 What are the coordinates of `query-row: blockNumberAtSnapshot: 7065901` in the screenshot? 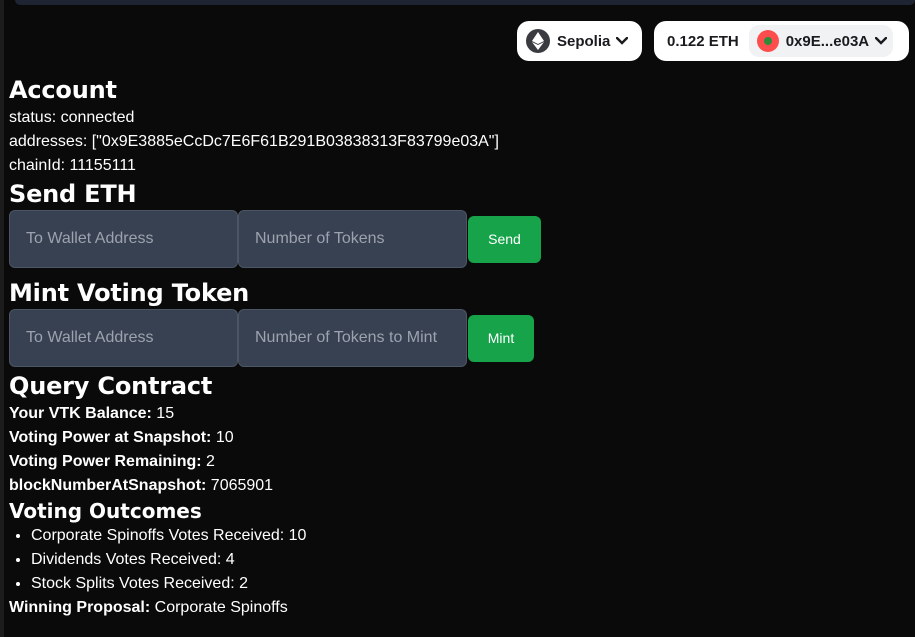 It's located at (449, 486).